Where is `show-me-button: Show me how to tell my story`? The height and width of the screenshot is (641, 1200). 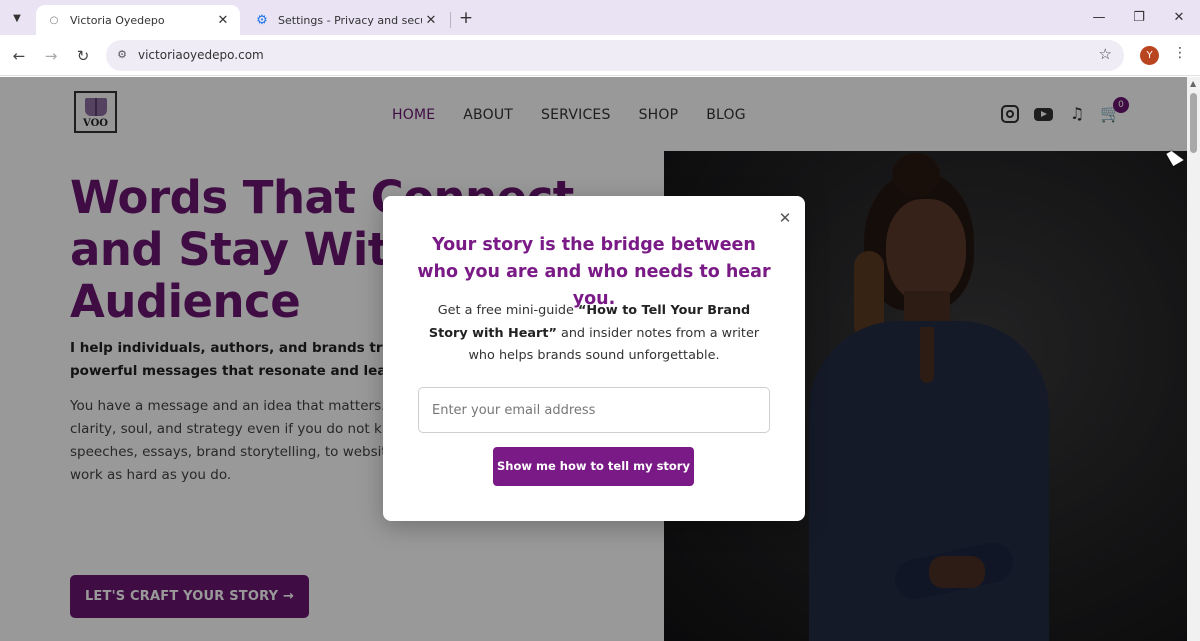 show-me-button: Show me how to tell my story is located at coordinates (593, 466).